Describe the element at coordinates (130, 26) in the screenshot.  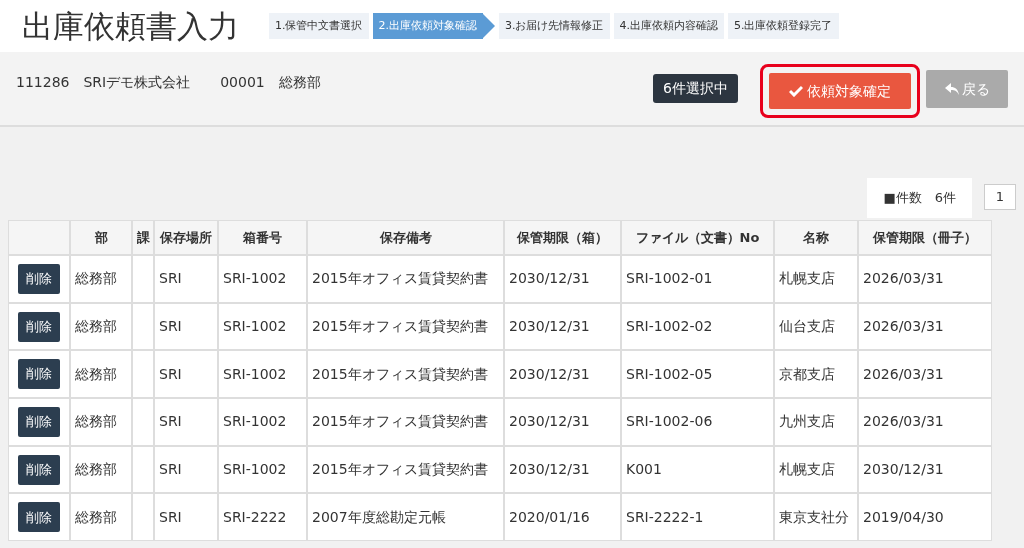
I see `page-title: 出庫依頼書入力` at that location.